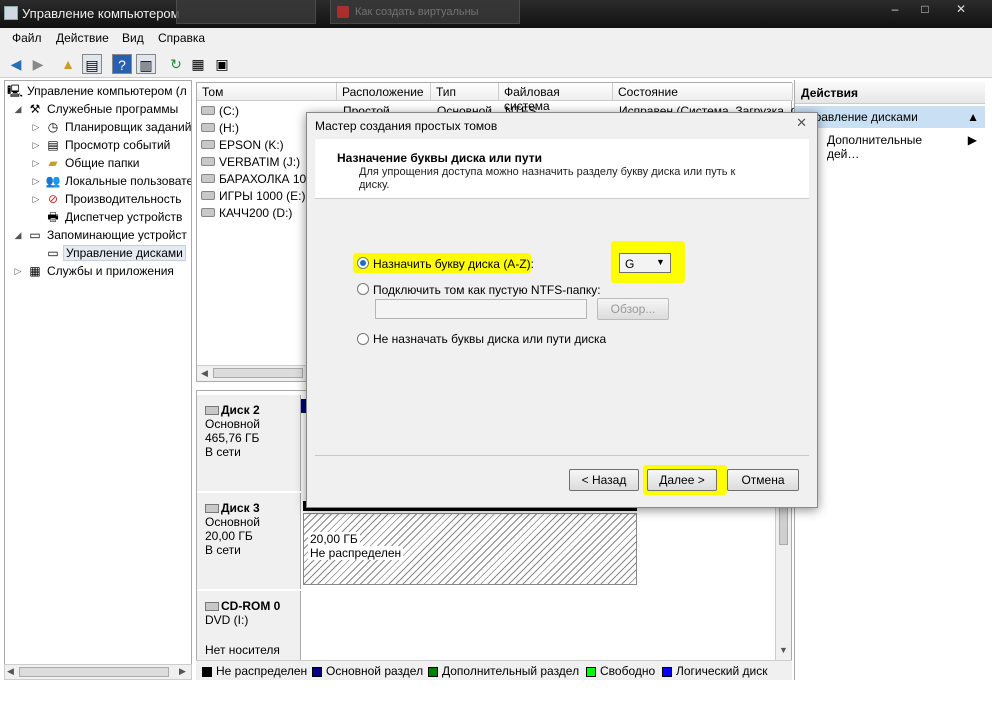  What do you see at coordinates (222, 64) in the screenshot?
I see `export-icon: ▣` at bounding box center [222, 64].